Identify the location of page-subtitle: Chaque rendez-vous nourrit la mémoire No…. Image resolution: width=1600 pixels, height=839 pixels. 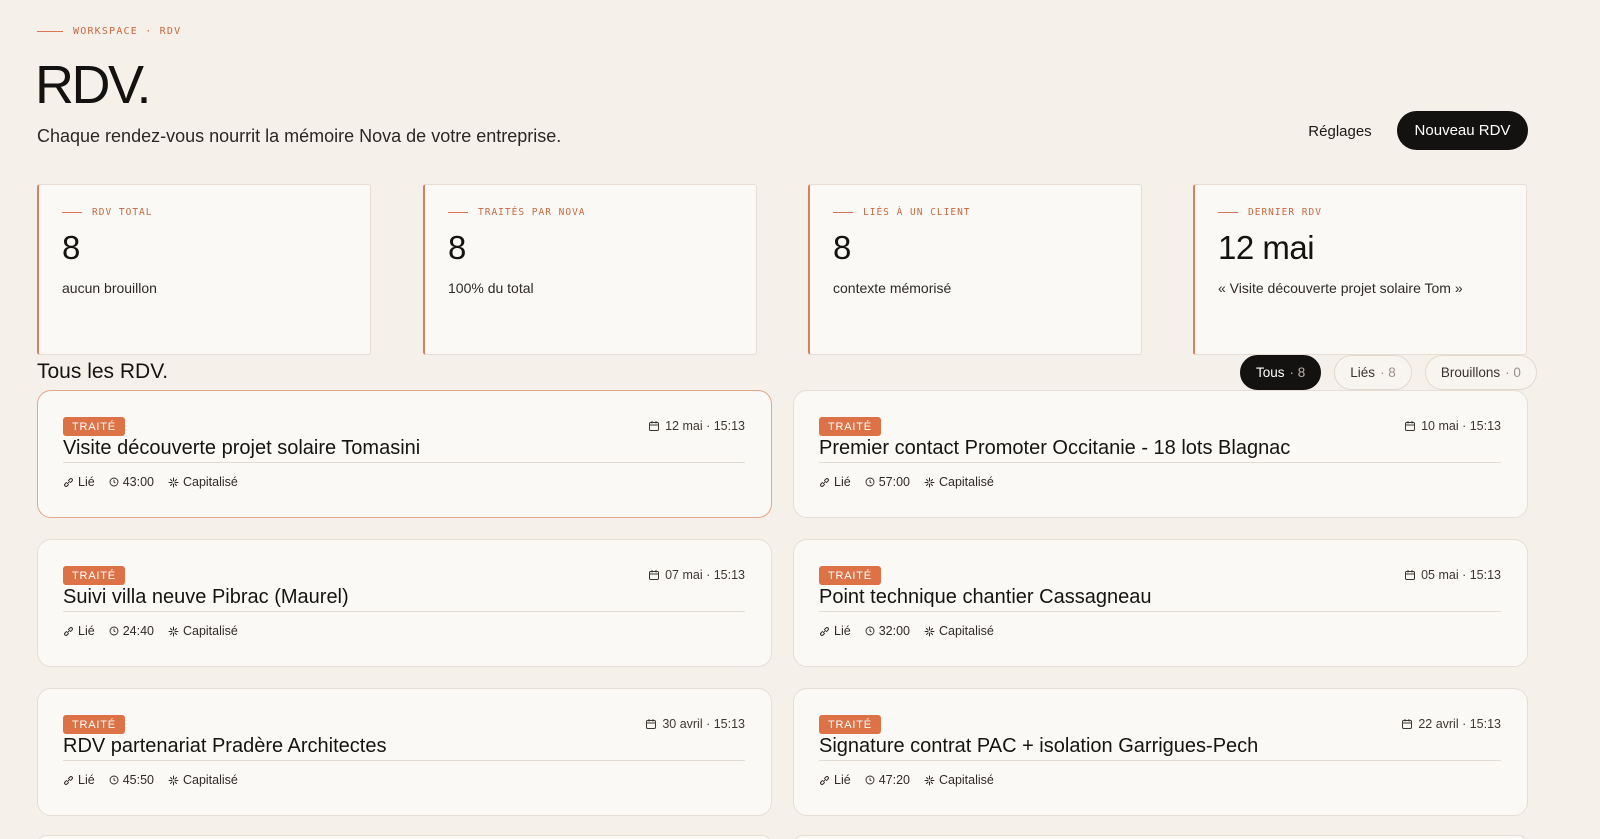
(299, 136).